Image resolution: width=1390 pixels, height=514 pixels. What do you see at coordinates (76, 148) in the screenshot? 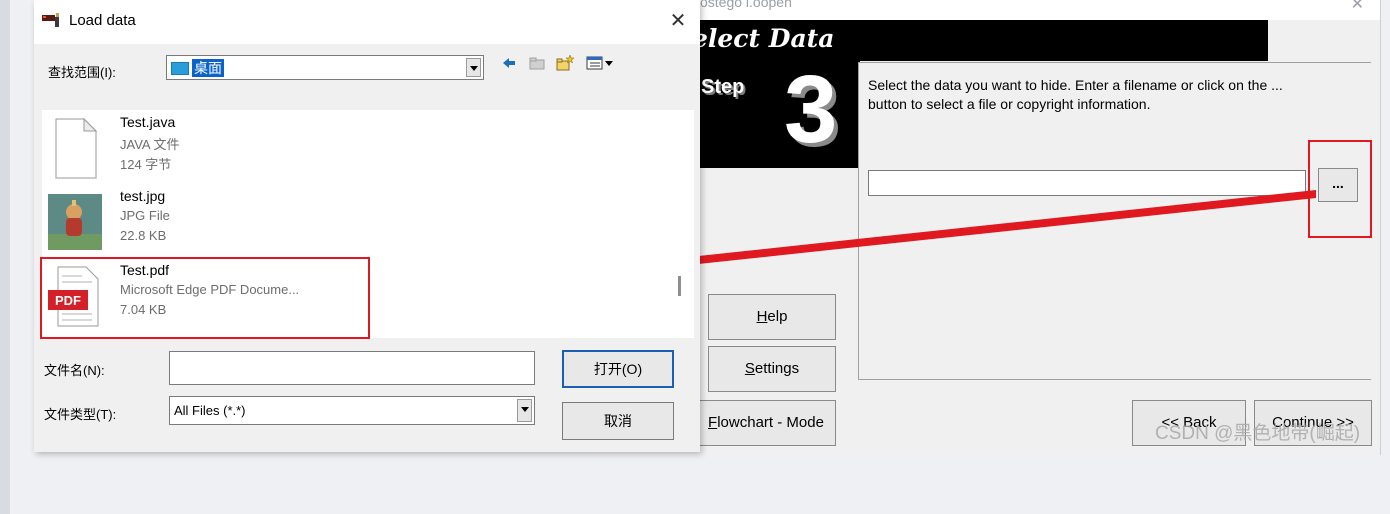
I see `java-file-icon` at bounding box center [76, 148].